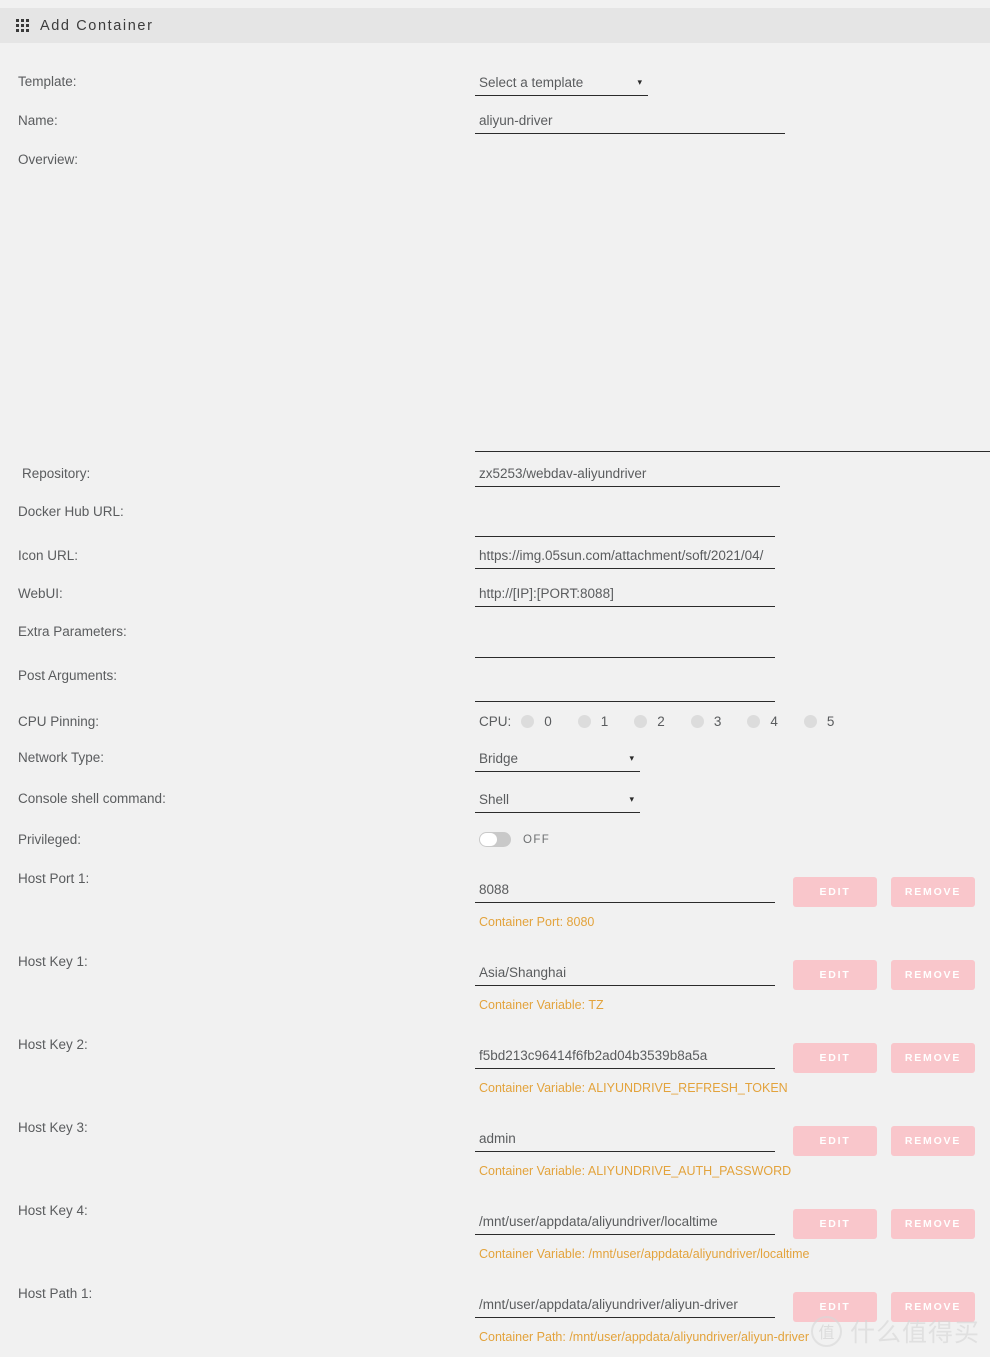  I want to click on row-cpu-pinning: CPU Pinning: CPU: 0 1 2 3 4 5, so click(495, 722).